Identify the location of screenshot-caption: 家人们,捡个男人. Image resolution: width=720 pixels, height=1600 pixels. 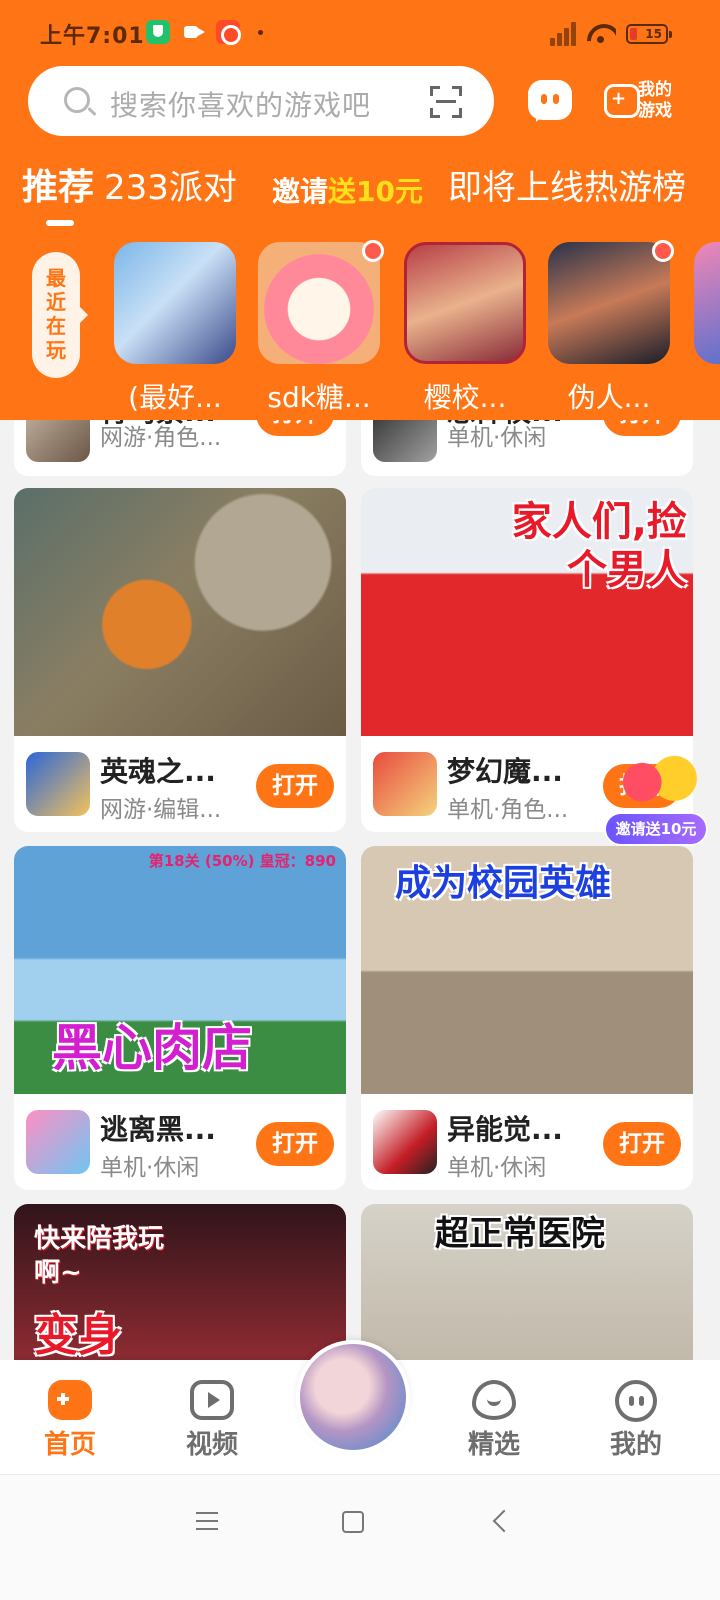
(599, 546).